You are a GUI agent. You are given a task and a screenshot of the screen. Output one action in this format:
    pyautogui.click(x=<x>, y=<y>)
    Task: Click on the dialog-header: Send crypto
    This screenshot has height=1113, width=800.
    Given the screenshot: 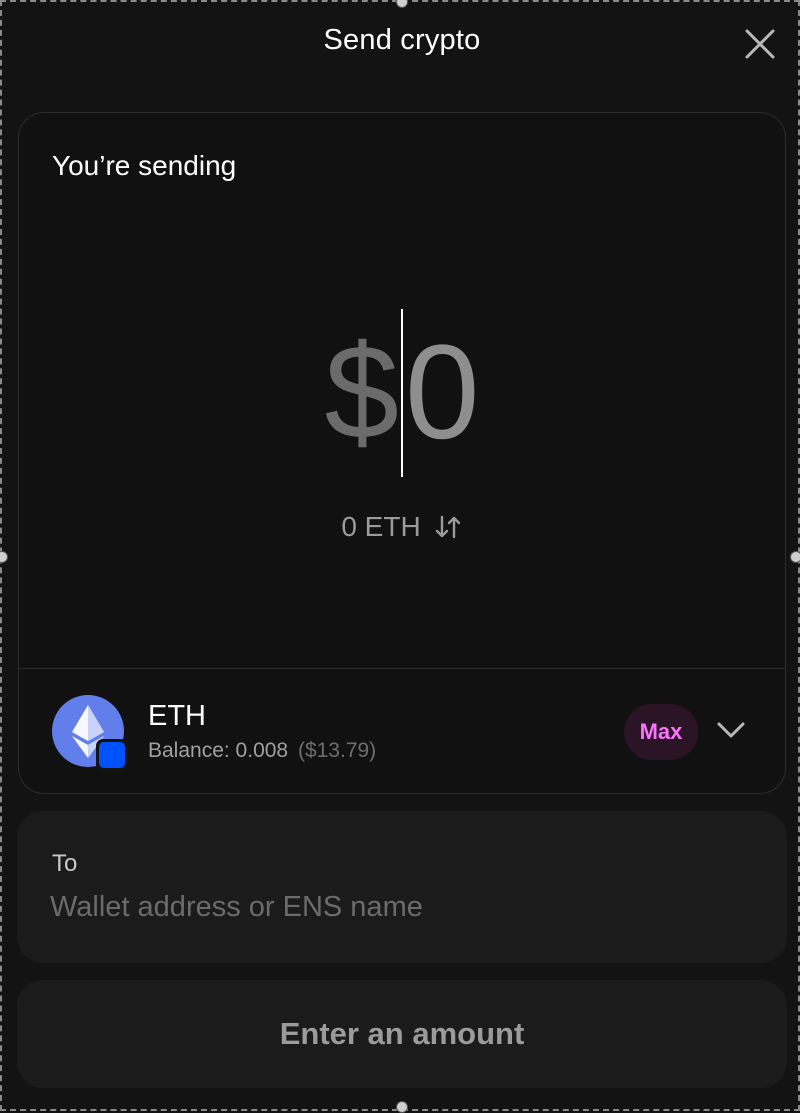 What is the action you would take?
    pyautogui.click(x=401, y=45)
    